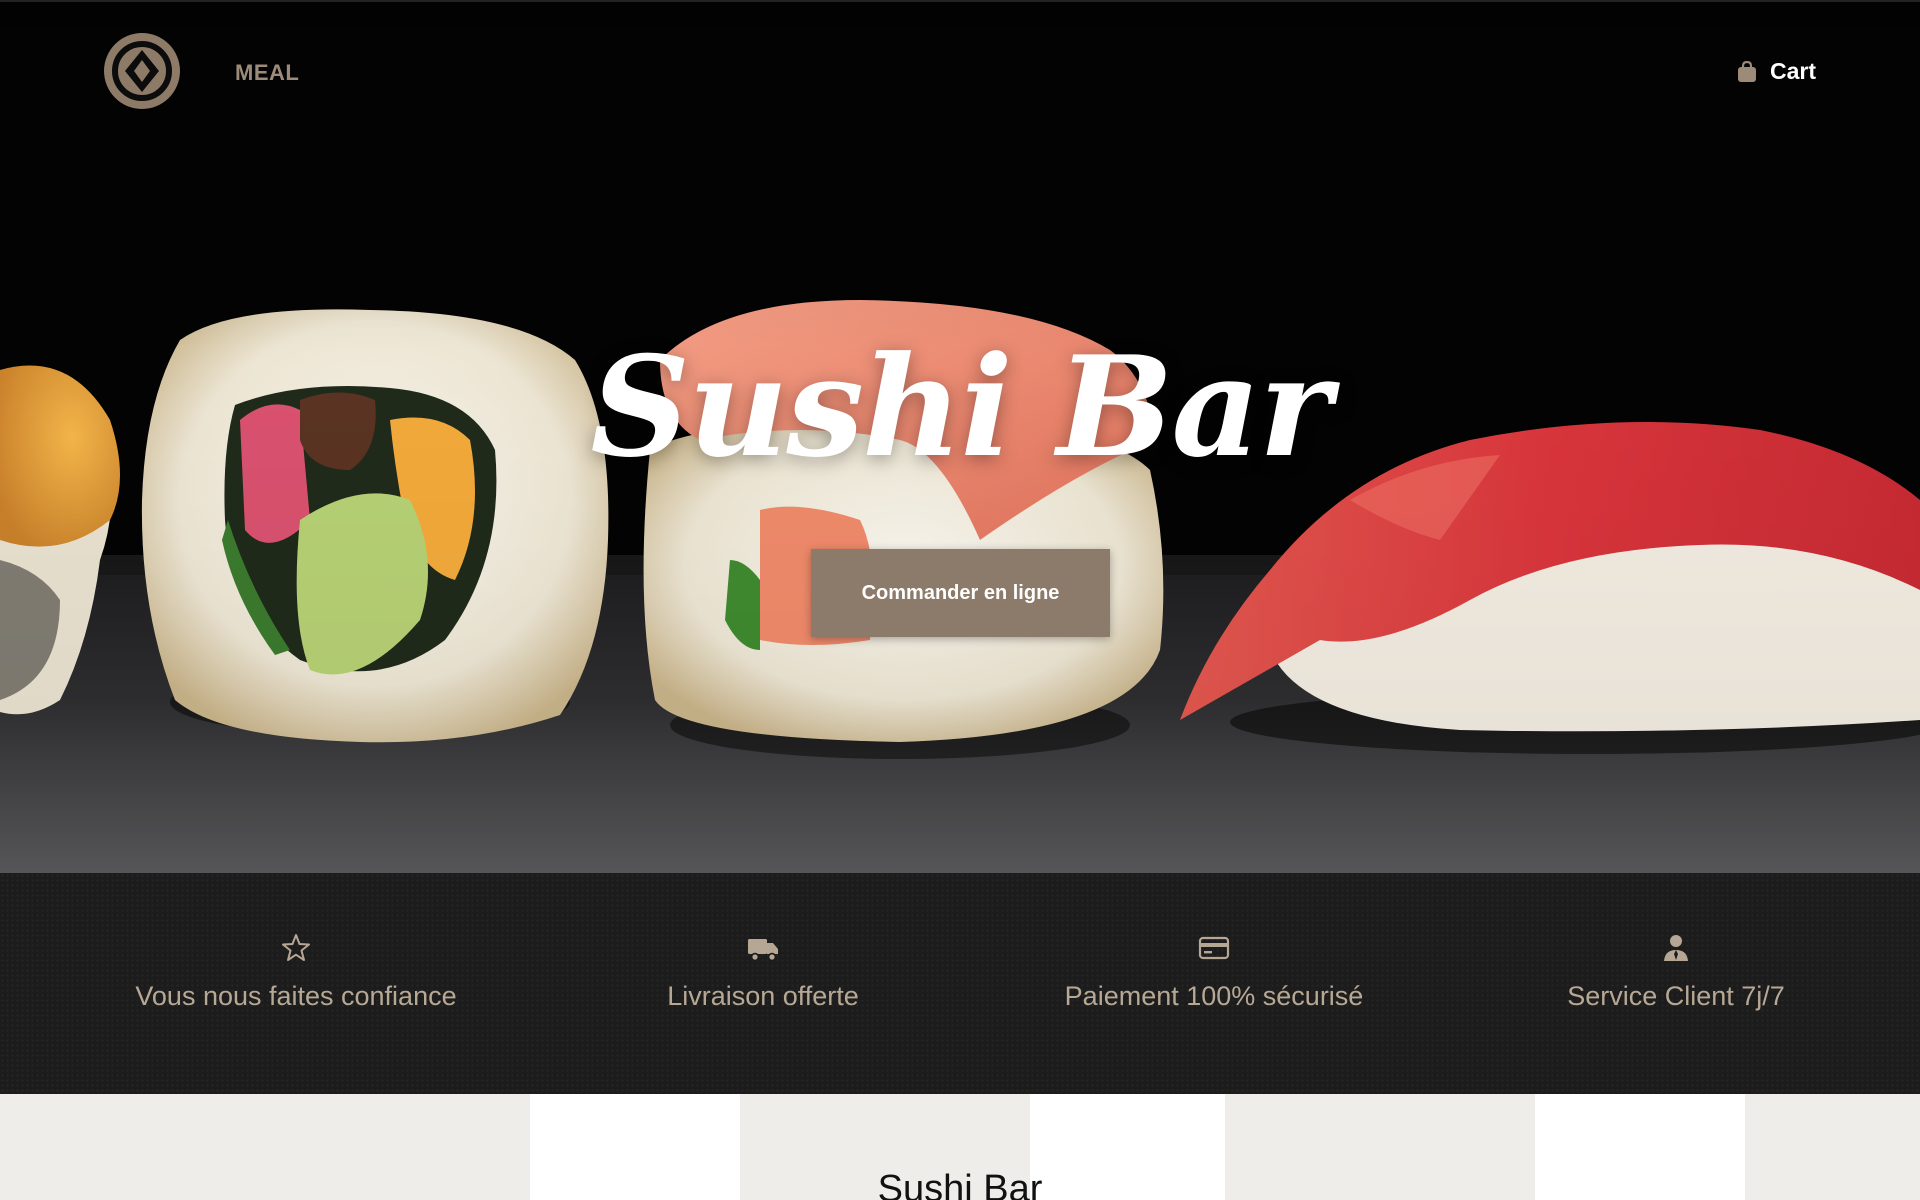 This screenshot has height=1200, width=1920. Describe the element at coordinates (1676, 996) in the screenshot. I see `feature-label: Service Client 7j/7` at that location.